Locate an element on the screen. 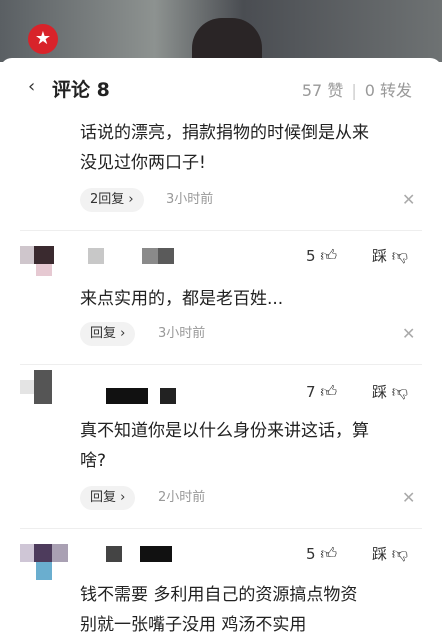 This screenshot has width=442, height=640. comment-text: 话说的漂亮，捐款捐物的时候倒是从来 没见过你两口子! is located at coordinates (250, 148).